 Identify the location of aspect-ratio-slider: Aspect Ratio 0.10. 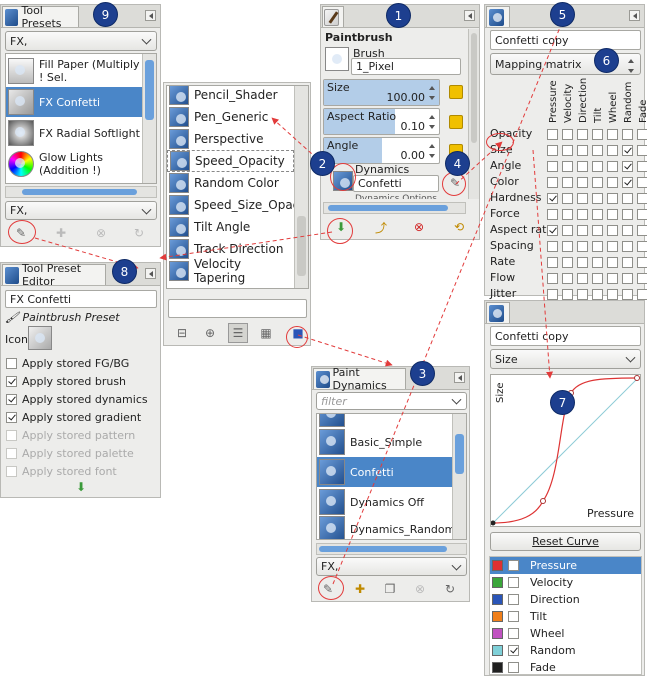
(381, 121).